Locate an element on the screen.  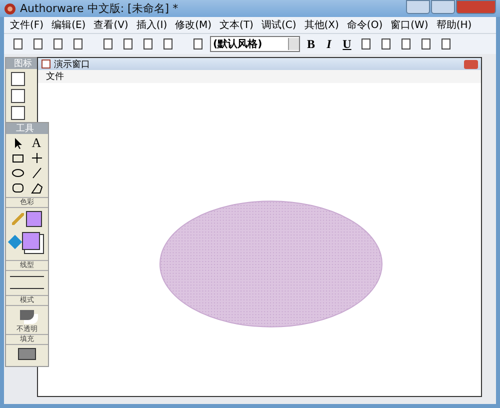
presentation-window-title: 演示窗口 is located at coordinates (72, 64).